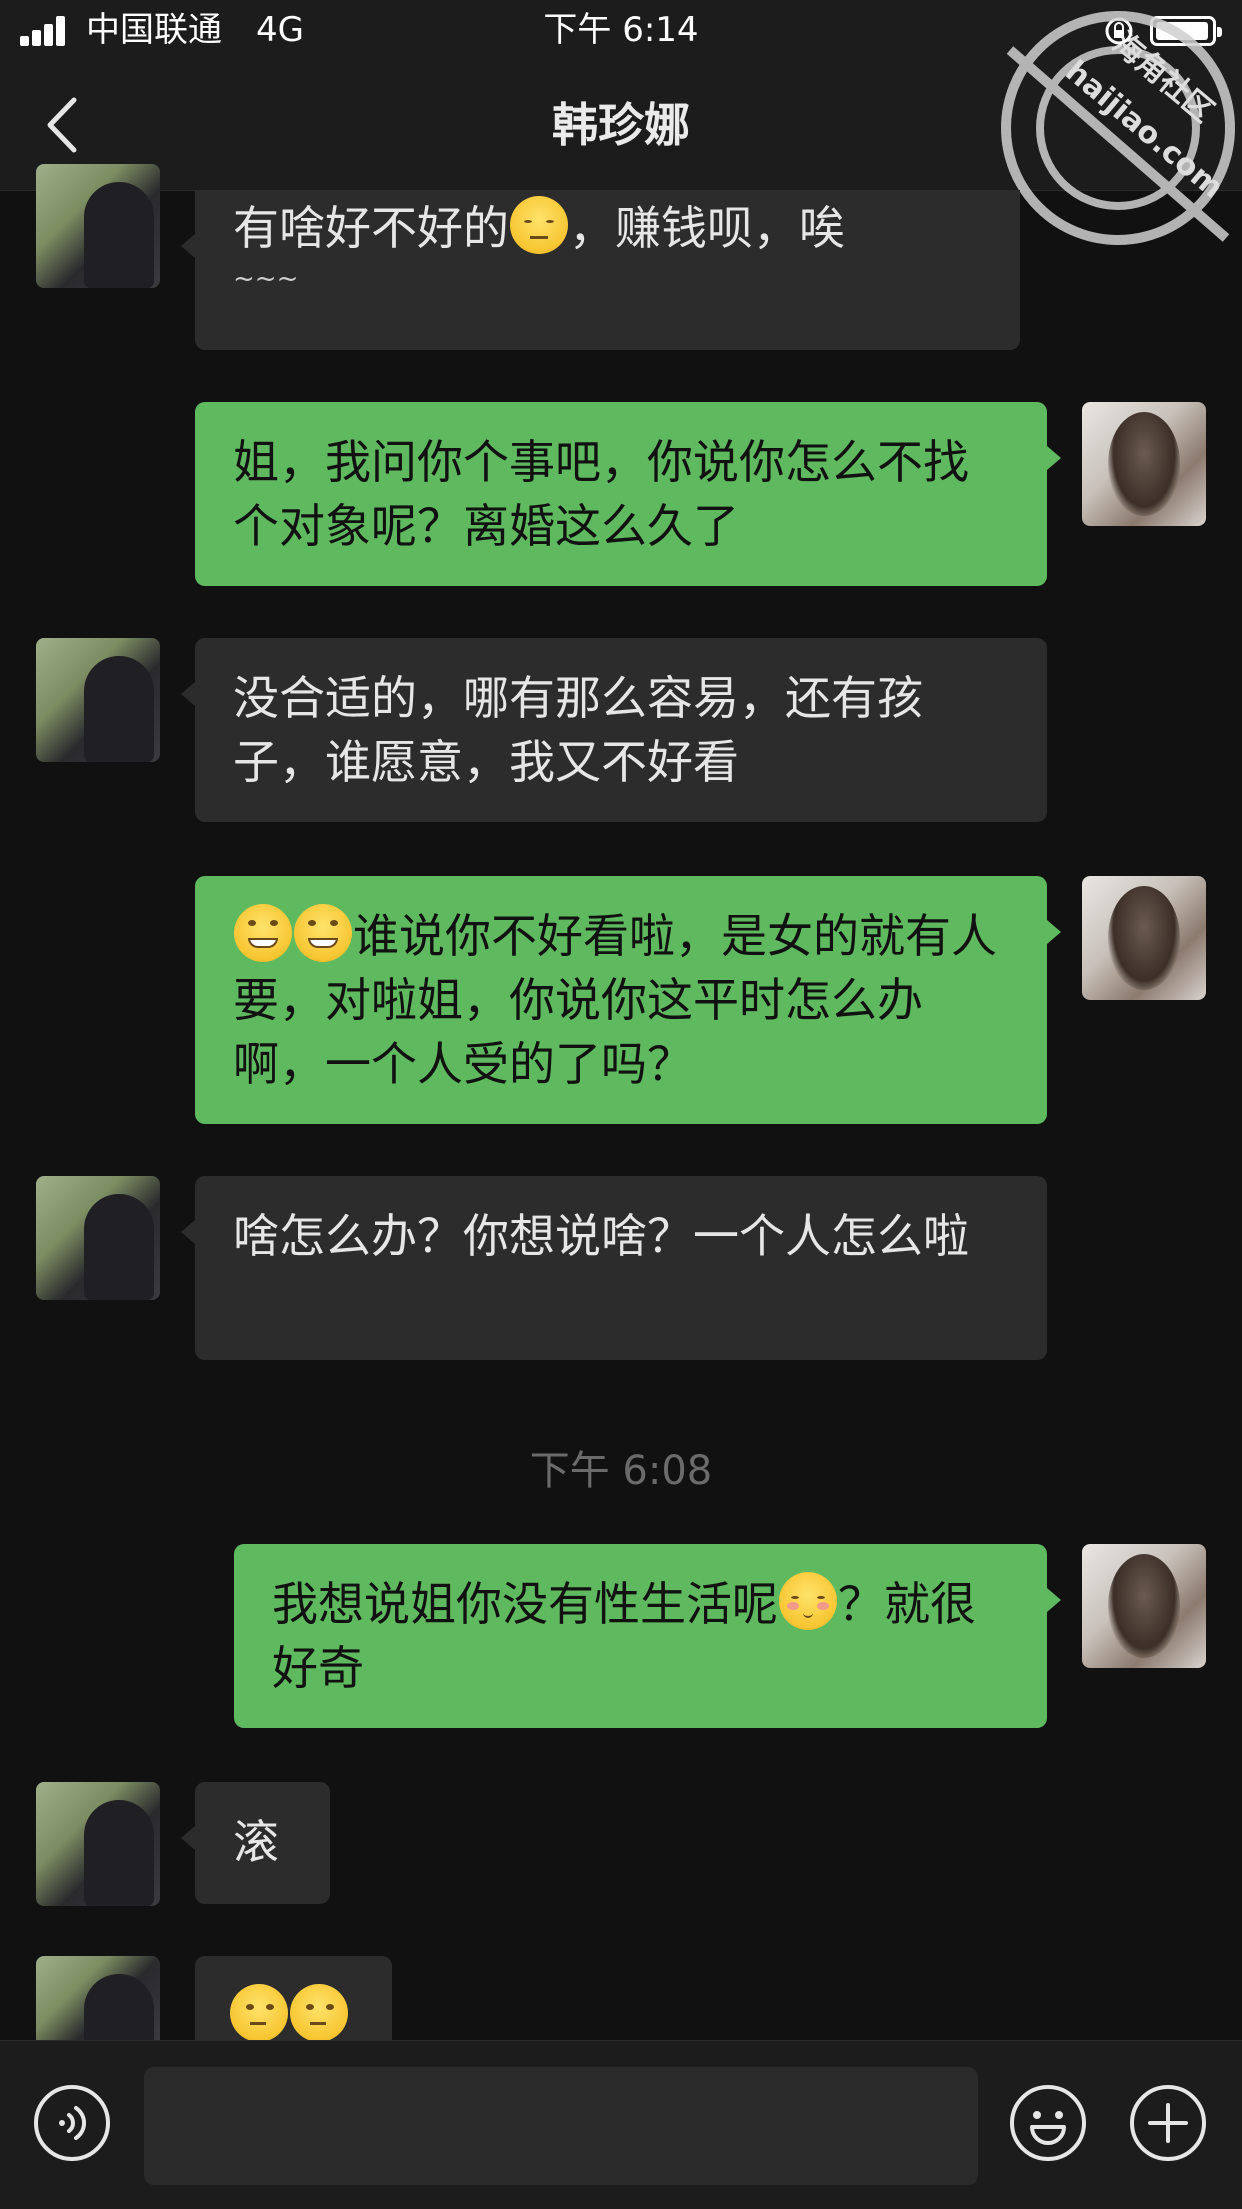 This screenshot has width=1242, height=2209. I want to click on message-bubble-incoming: 没合适的，哪有那么容易，还有孩子，谁愿意，我又不好看, so click(614, 730).